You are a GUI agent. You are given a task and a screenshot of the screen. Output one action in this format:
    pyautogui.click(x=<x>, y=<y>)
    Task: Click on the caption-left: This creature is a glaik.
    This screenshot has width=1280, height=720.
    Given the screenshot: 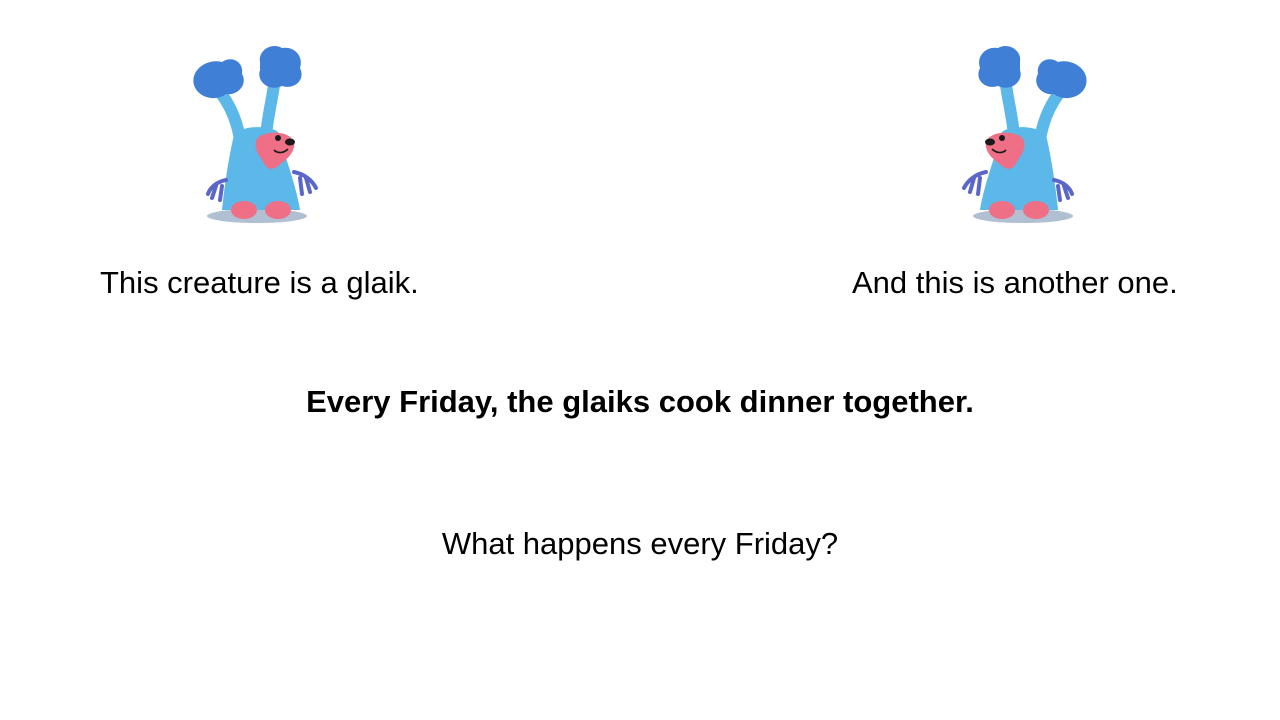 What is the action you would take?
    pyautogui.click(x=259, y=282)
    